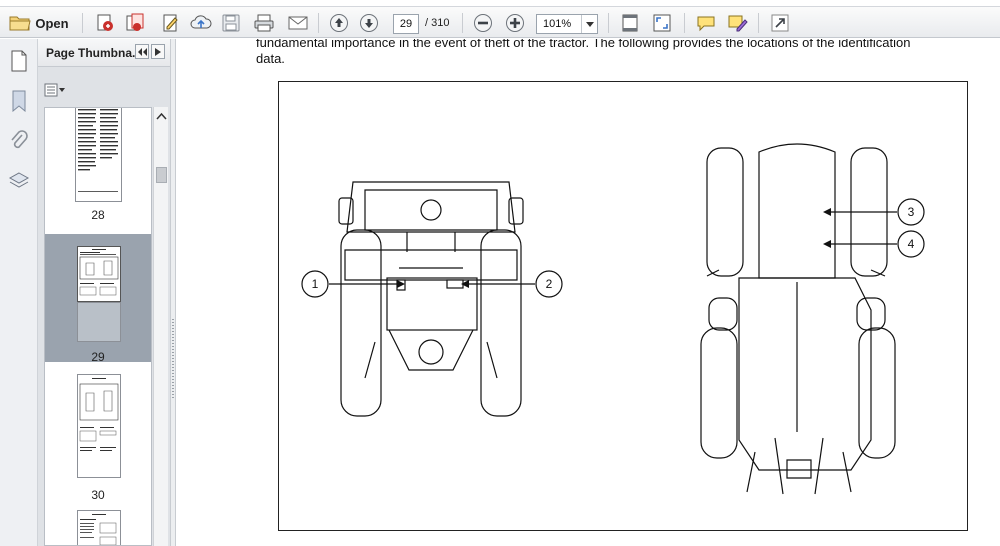 The width and height of the screenshot is (1000, 546). What do you see at coordinates (19, 61) in the screenshot?
I see `page-thumbnails-icon` at bounding box center [19, 61].